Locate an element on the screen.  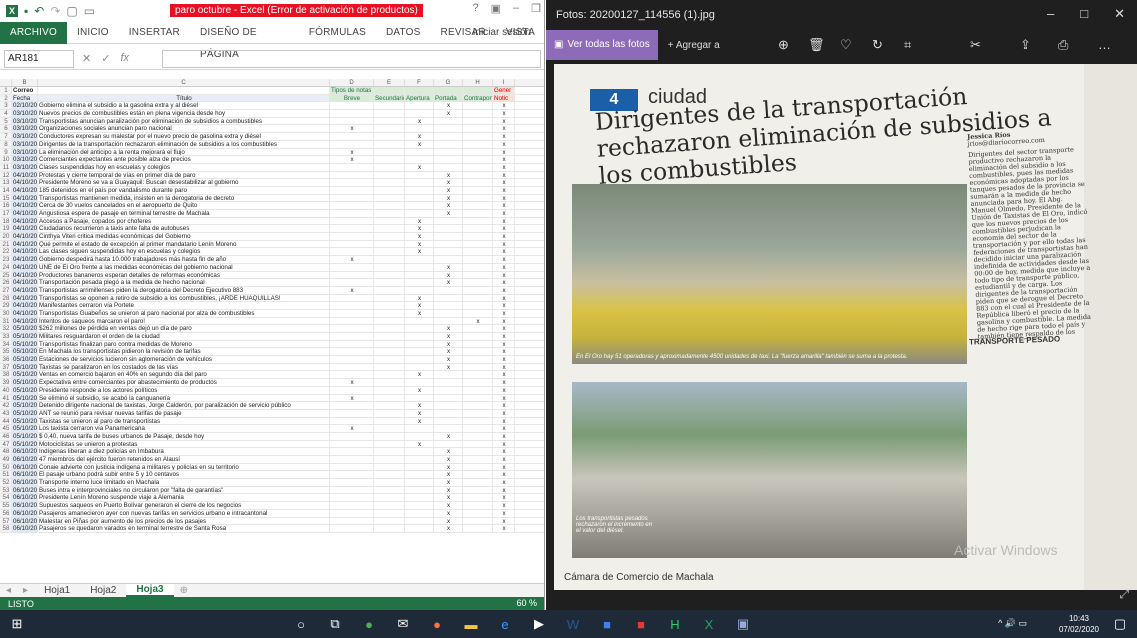
print-icon: ⎙ is located at coordinates (1063, 45).